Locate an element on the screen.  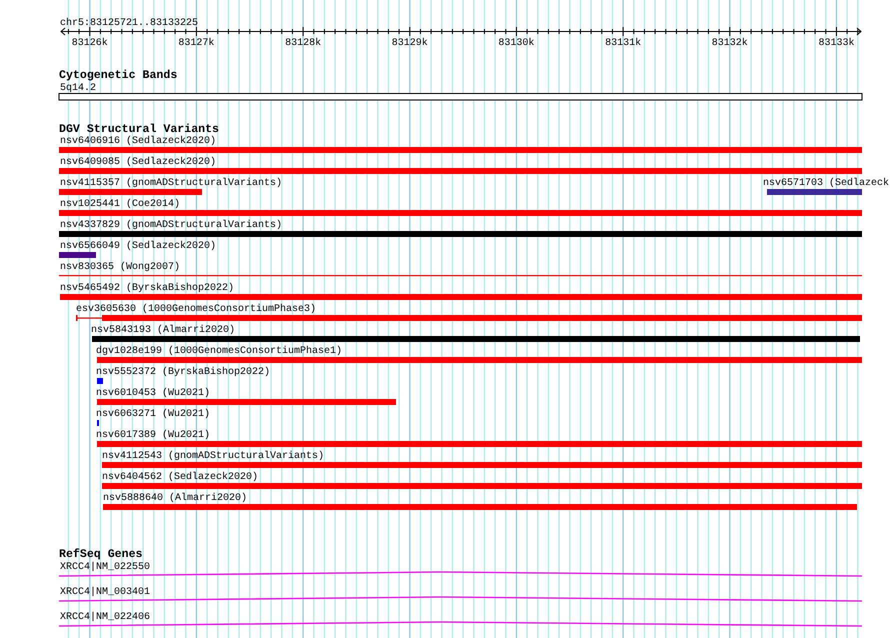
variant-label: dgv1028e199 (1000GenomesConsortiumPhase1) is located at coordinates (219, 351).